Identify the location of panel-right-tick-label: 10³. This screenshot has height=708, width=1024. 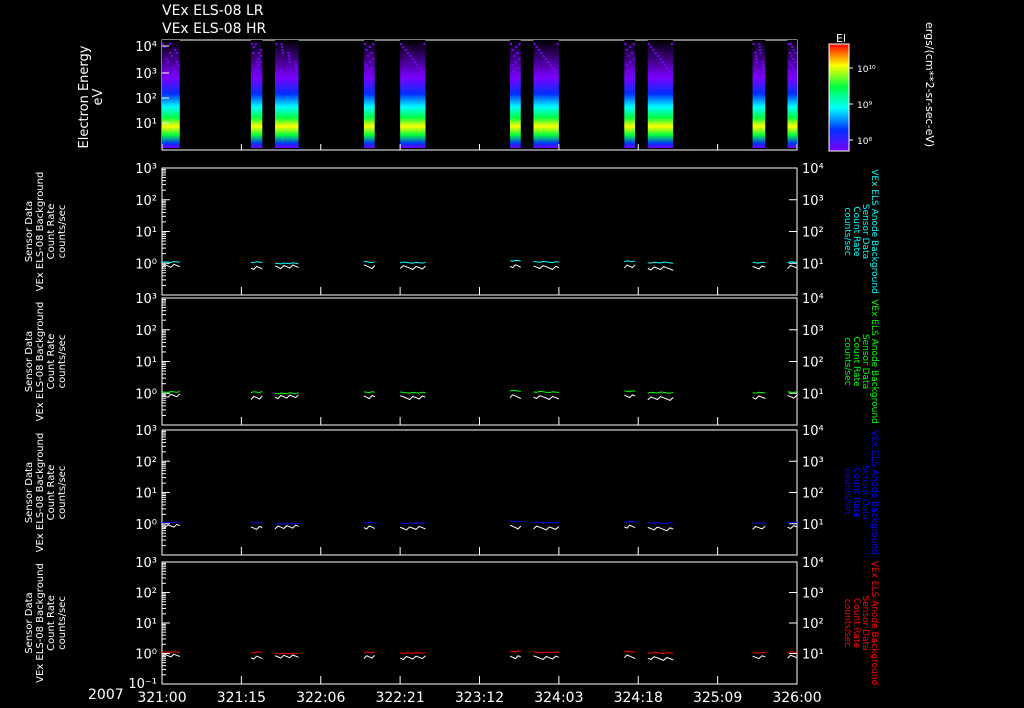
(813, 594).